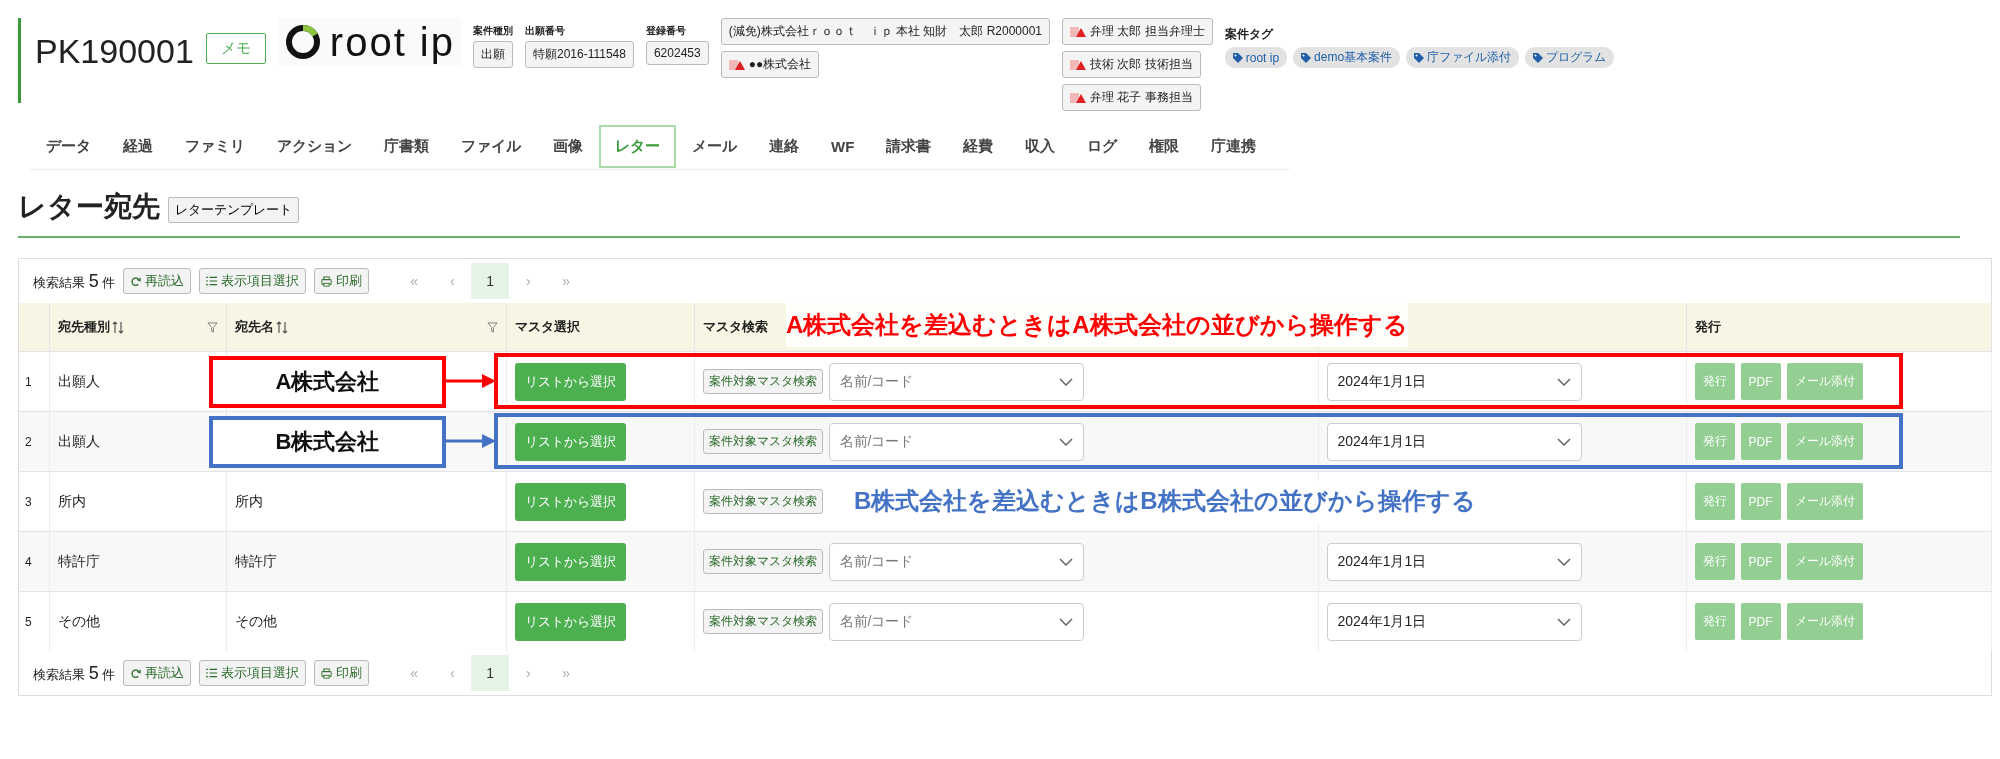  Describe the element at coordinates (1102, 146) in the screenshot. I see `tab: ログ` at that location.